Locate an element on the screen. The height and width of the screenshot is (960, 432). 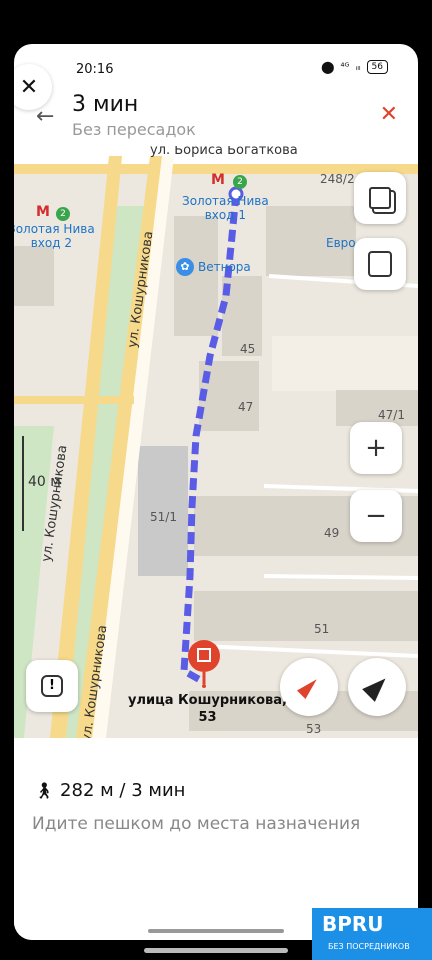
map-scale-bar is located at coordinates (23, 483).